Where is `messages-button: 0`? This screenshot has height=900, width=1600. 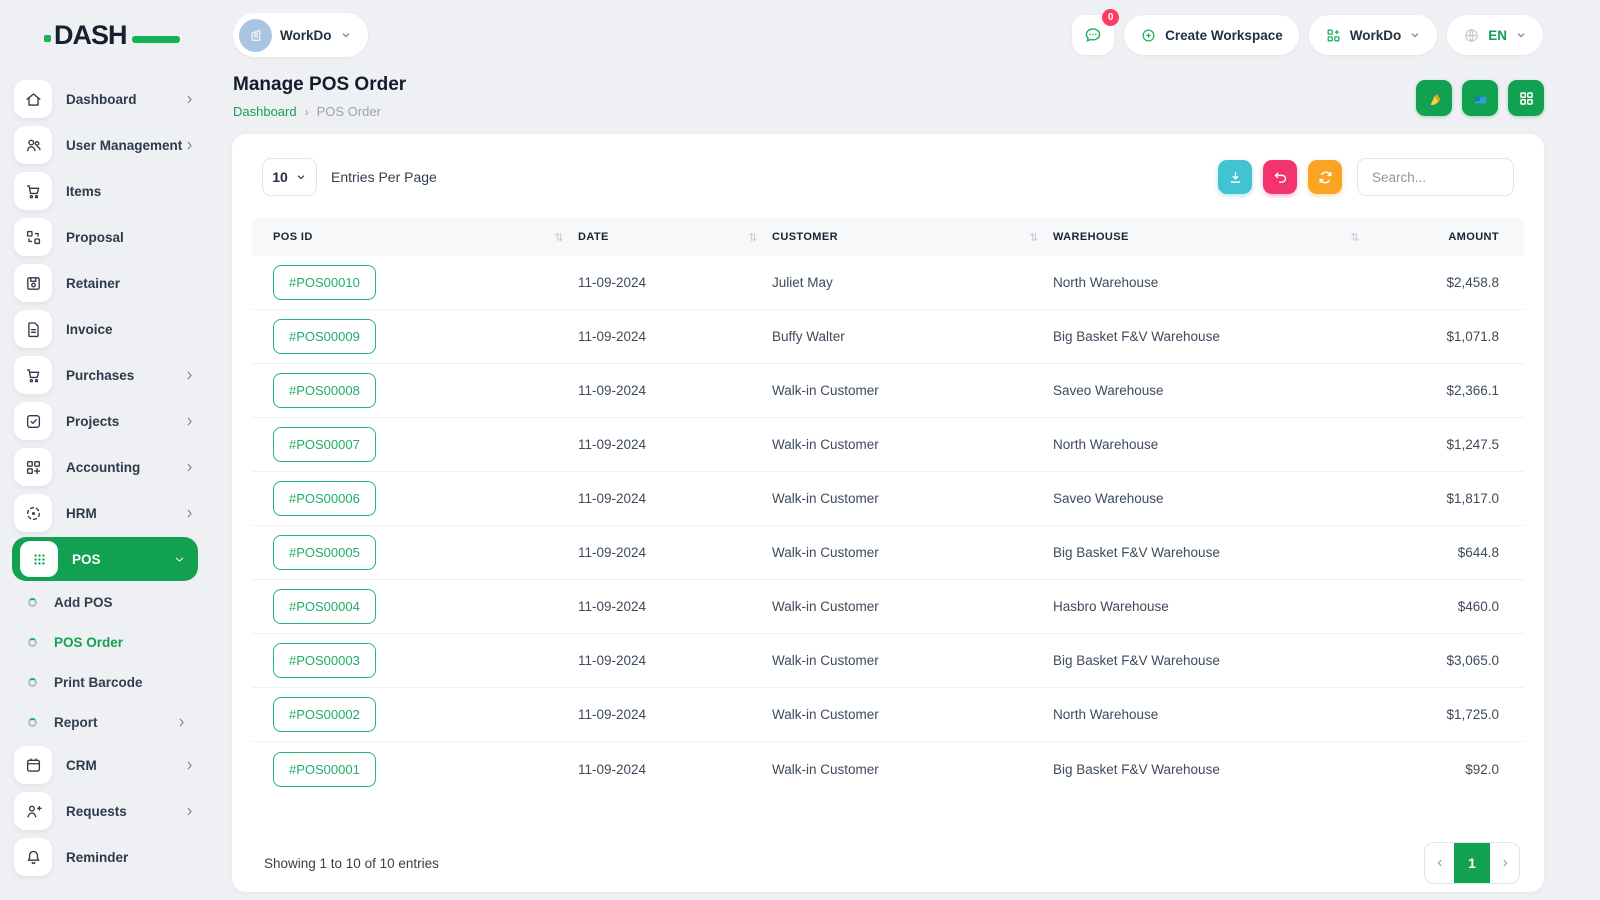
messages-button: 0 is located at coordinates (1096, 32).